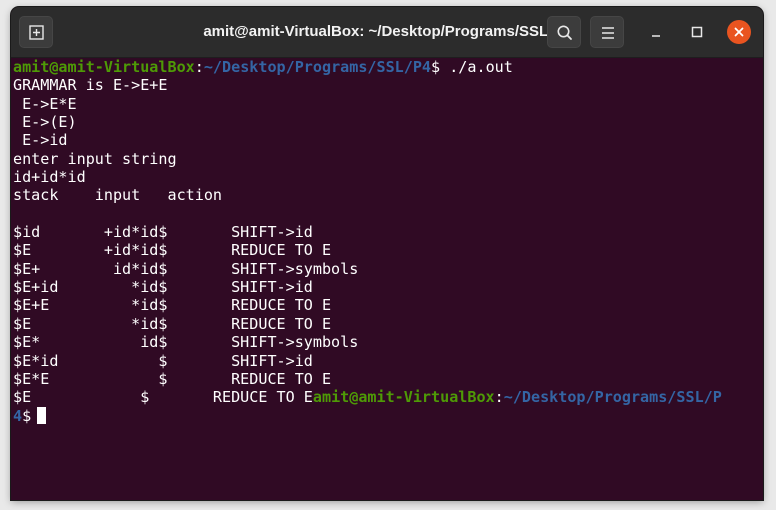 The image size is (776, 510). Describe the element at coordinates (163, 397) in the screenshot. I see `final-step-text: $E $ REDUCE TO E` at that location.